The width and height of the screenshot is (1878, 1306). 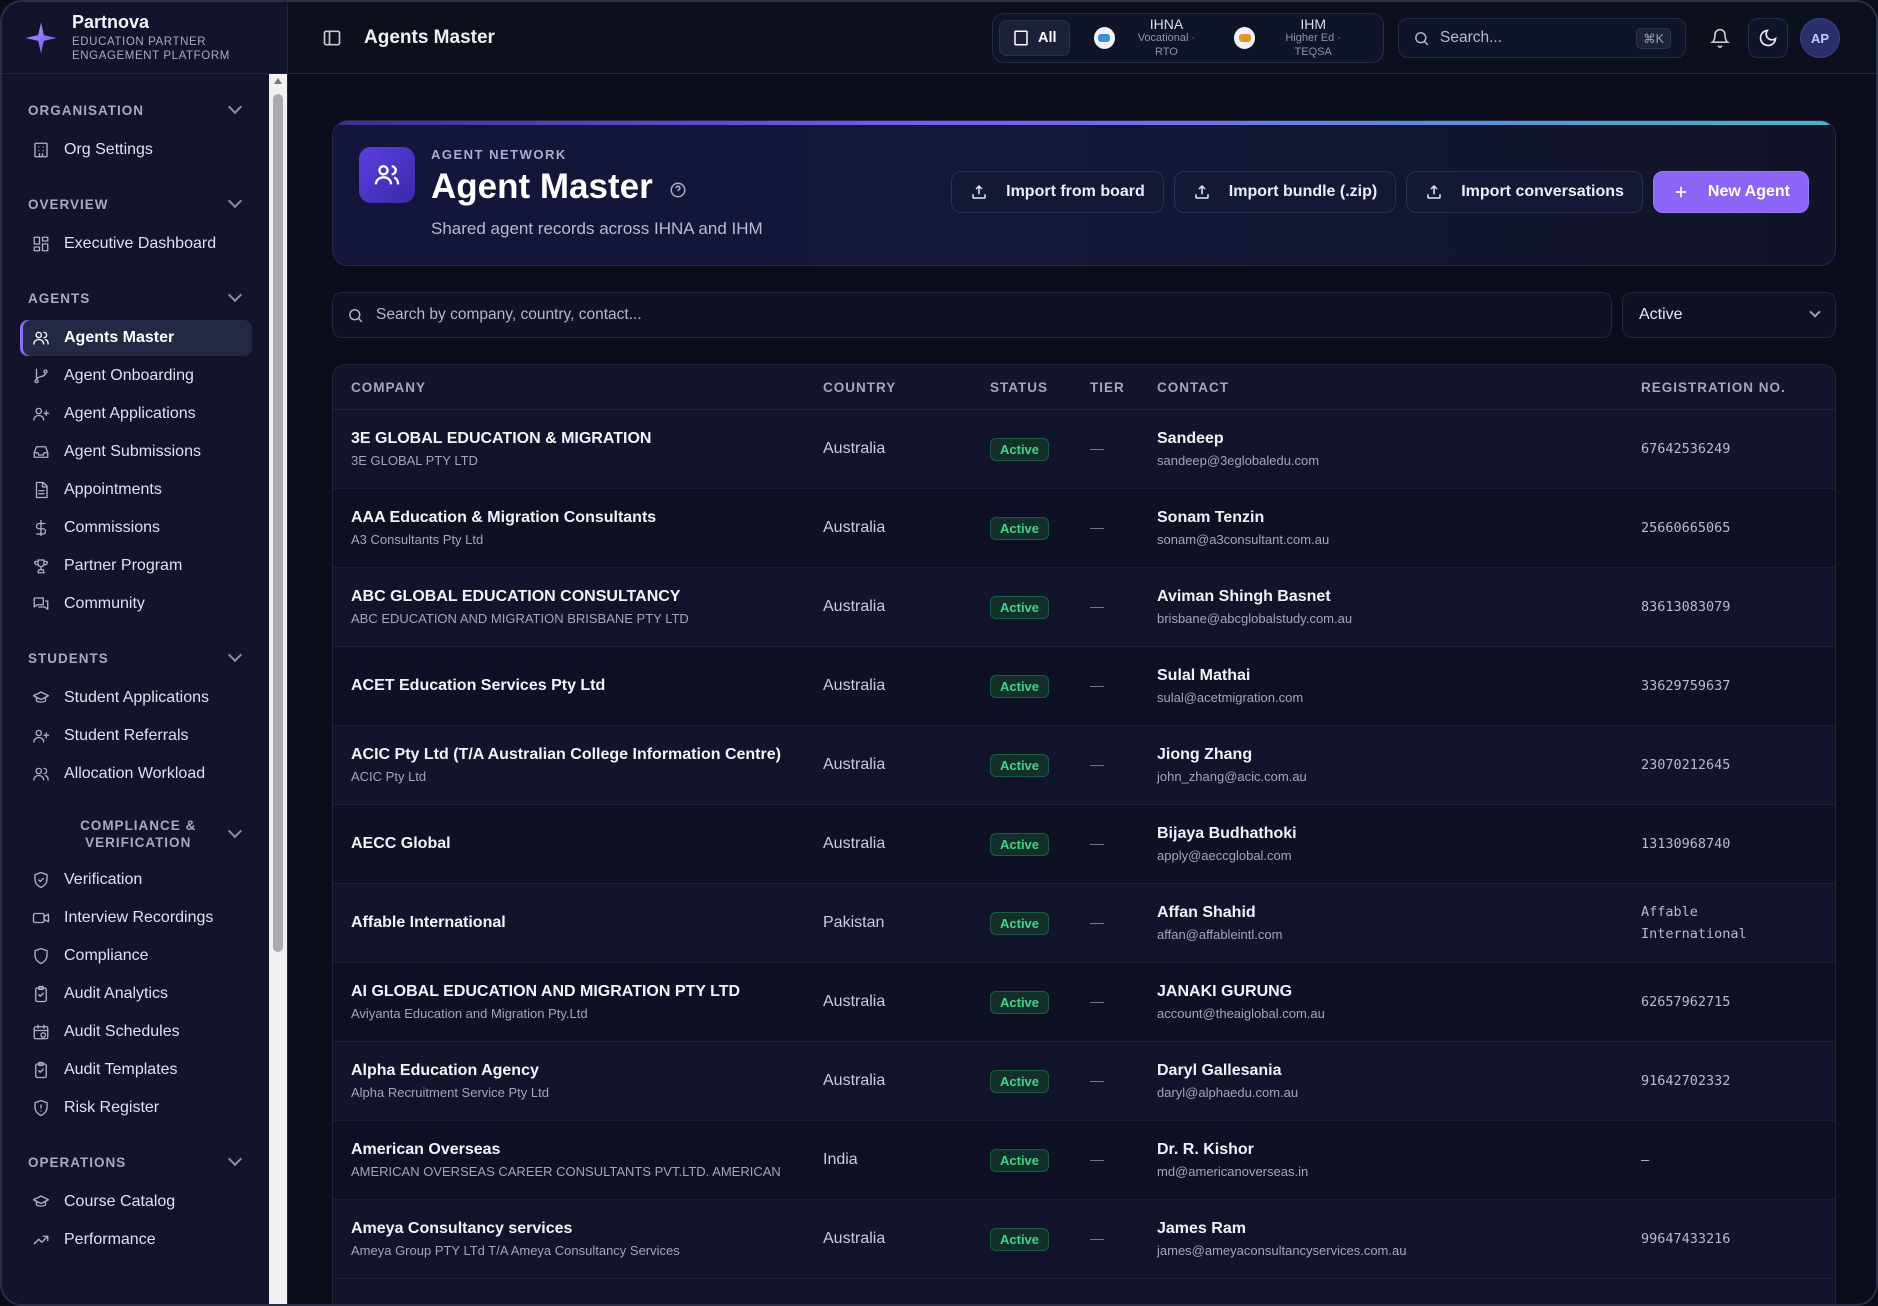 I want to click on sidebar-item-commissions: Commissions, so click(x=136, y=528).